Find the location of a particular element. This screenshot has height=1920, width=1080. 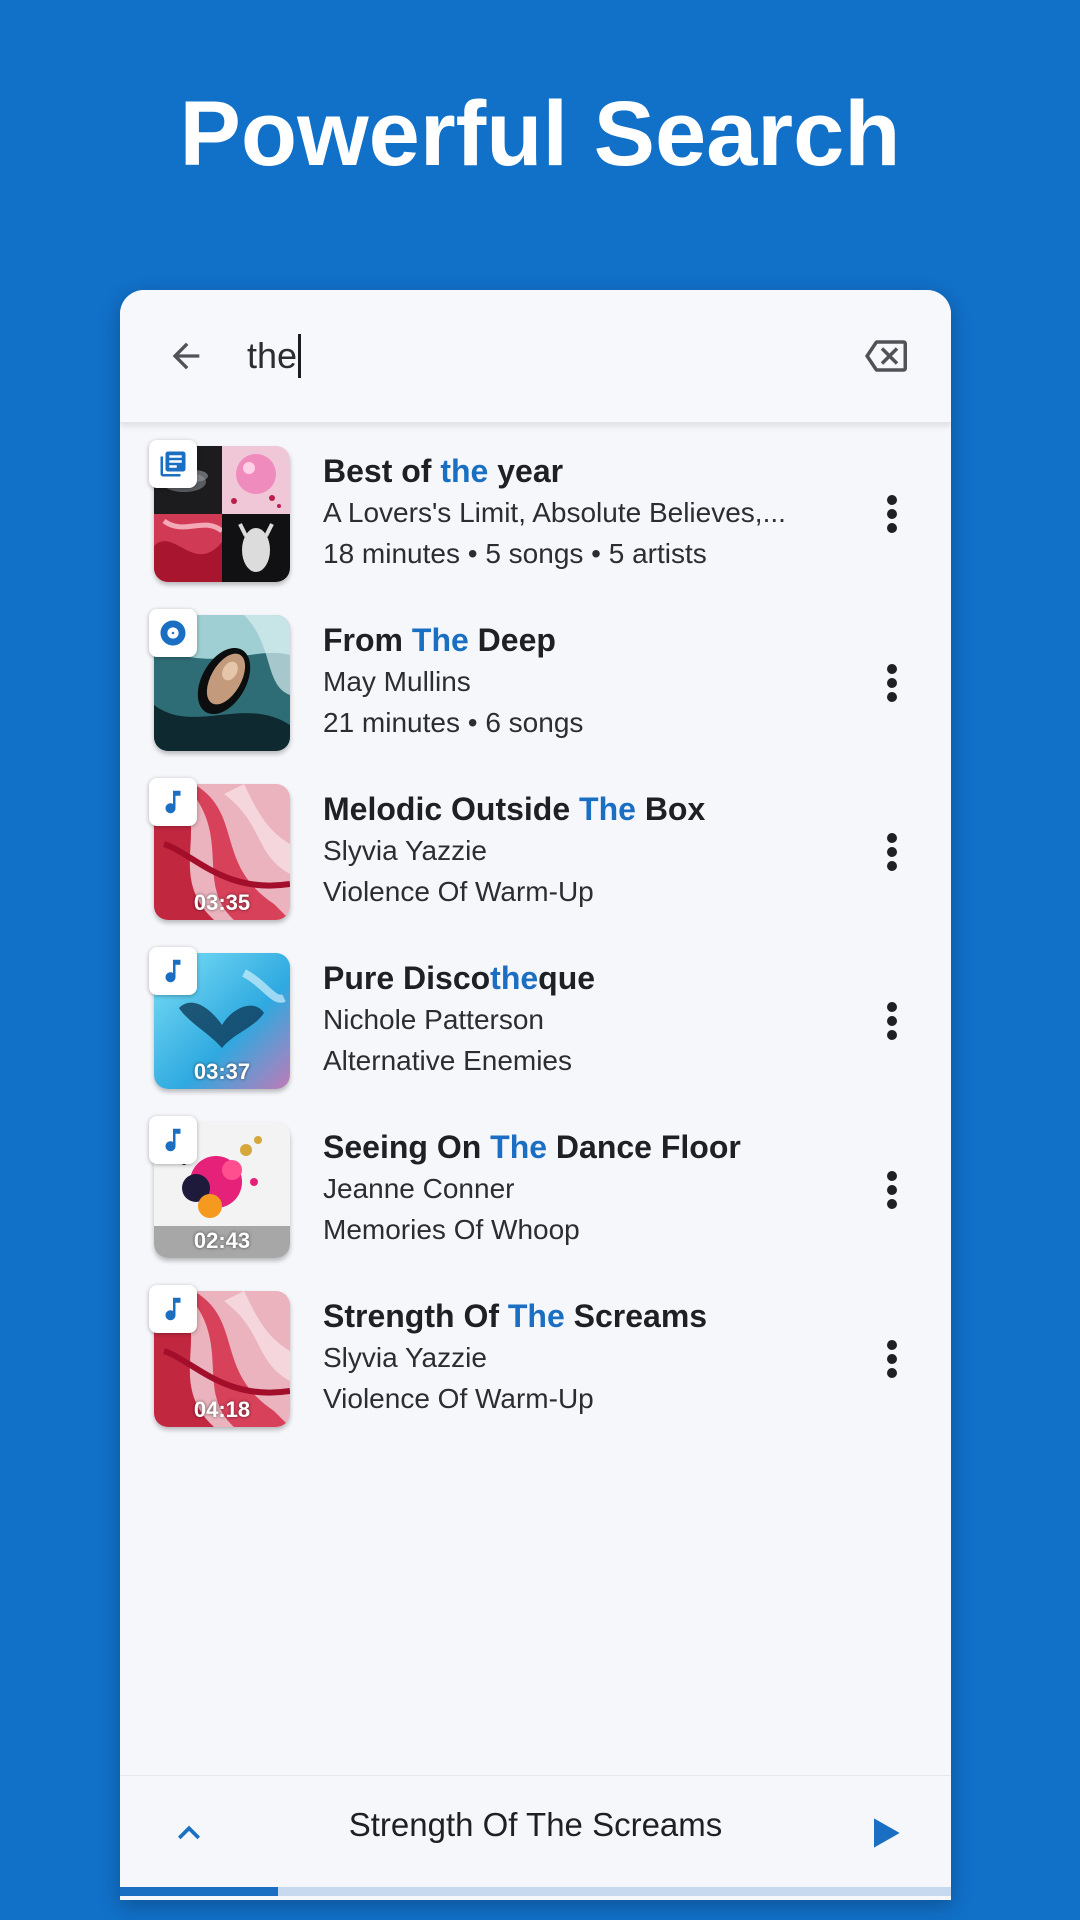

item-subtitle: May Mullins is located at coordinates (397, 681).